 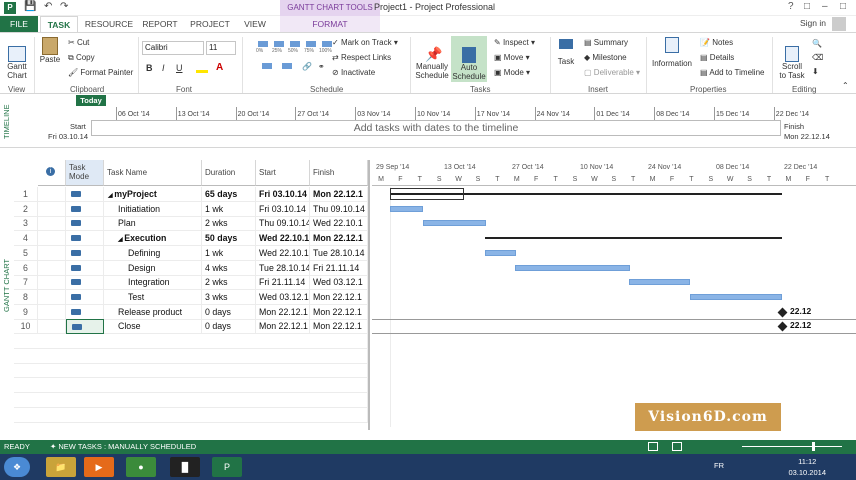 I want to click on duration-cell: 50 days, so click(x=229, y=239).